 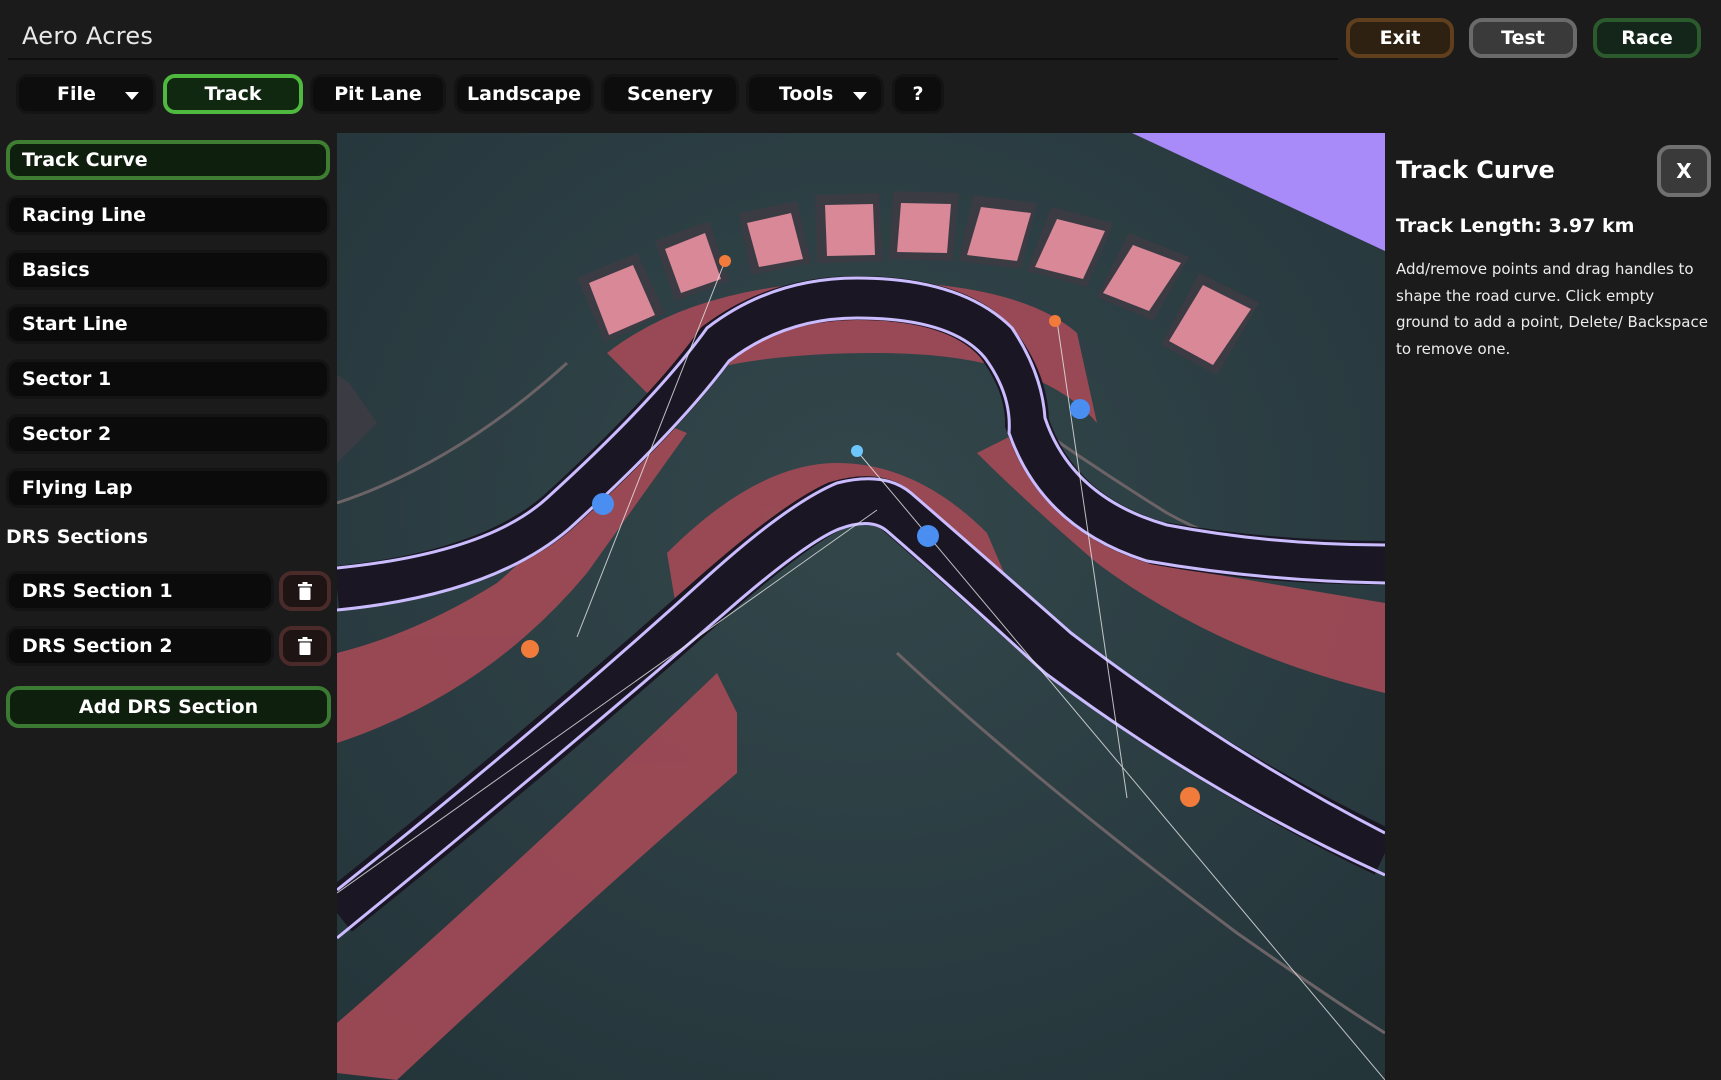 I want to click on tab-file-label: File, so click(x=76, y=94).